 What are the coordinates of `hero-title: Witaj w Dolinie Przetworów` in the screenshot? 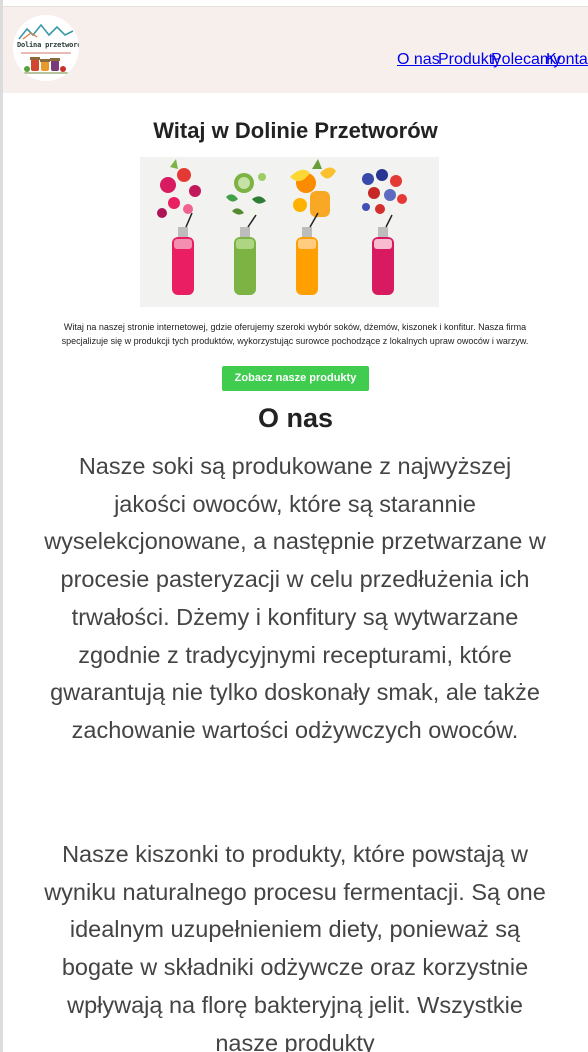 It's located at (295, 130).